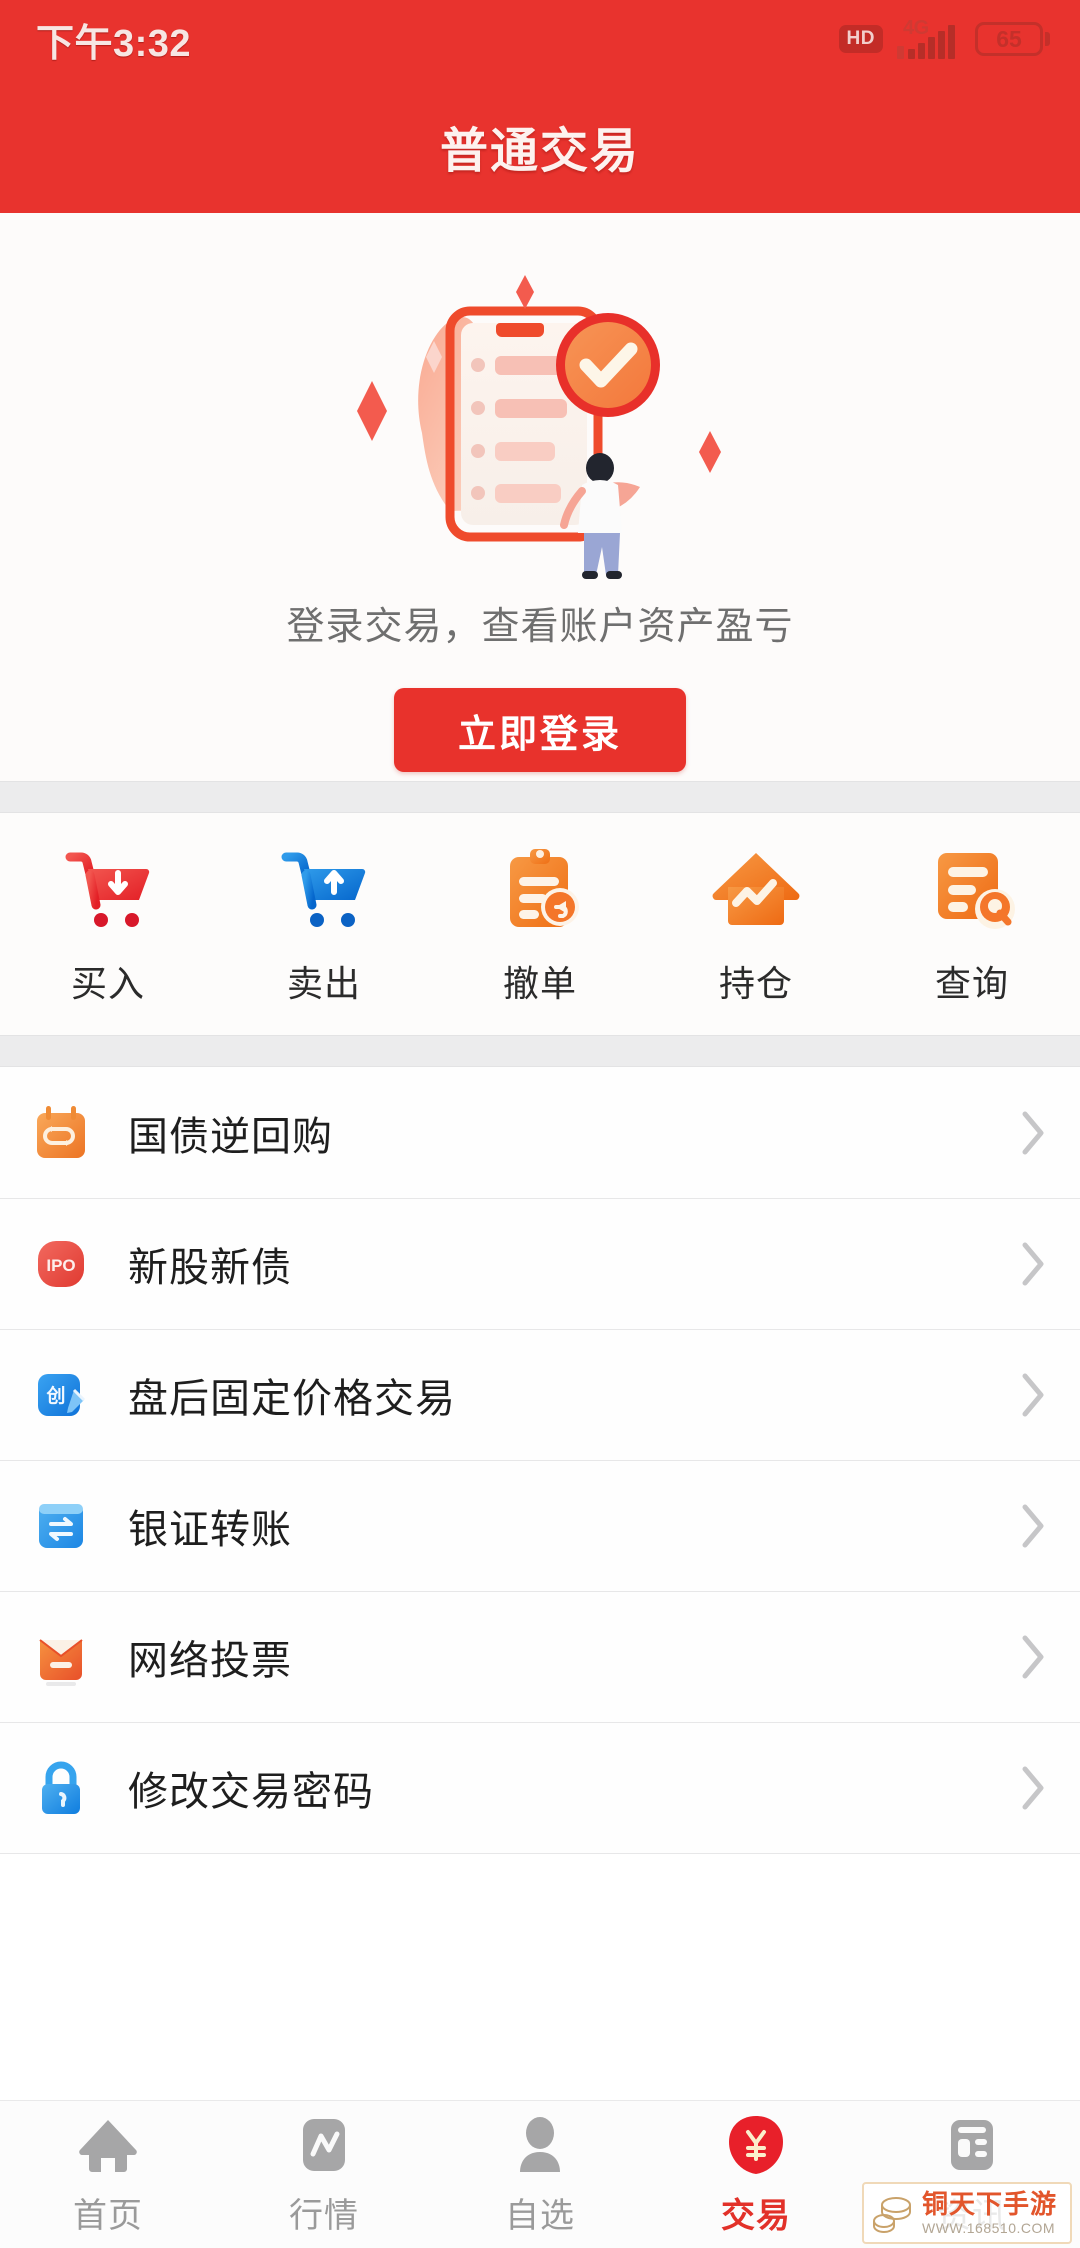  What do you see at coordinates (900, 52) in the screenshot?
I see `signal-stub` at bounding box center [900, 52].